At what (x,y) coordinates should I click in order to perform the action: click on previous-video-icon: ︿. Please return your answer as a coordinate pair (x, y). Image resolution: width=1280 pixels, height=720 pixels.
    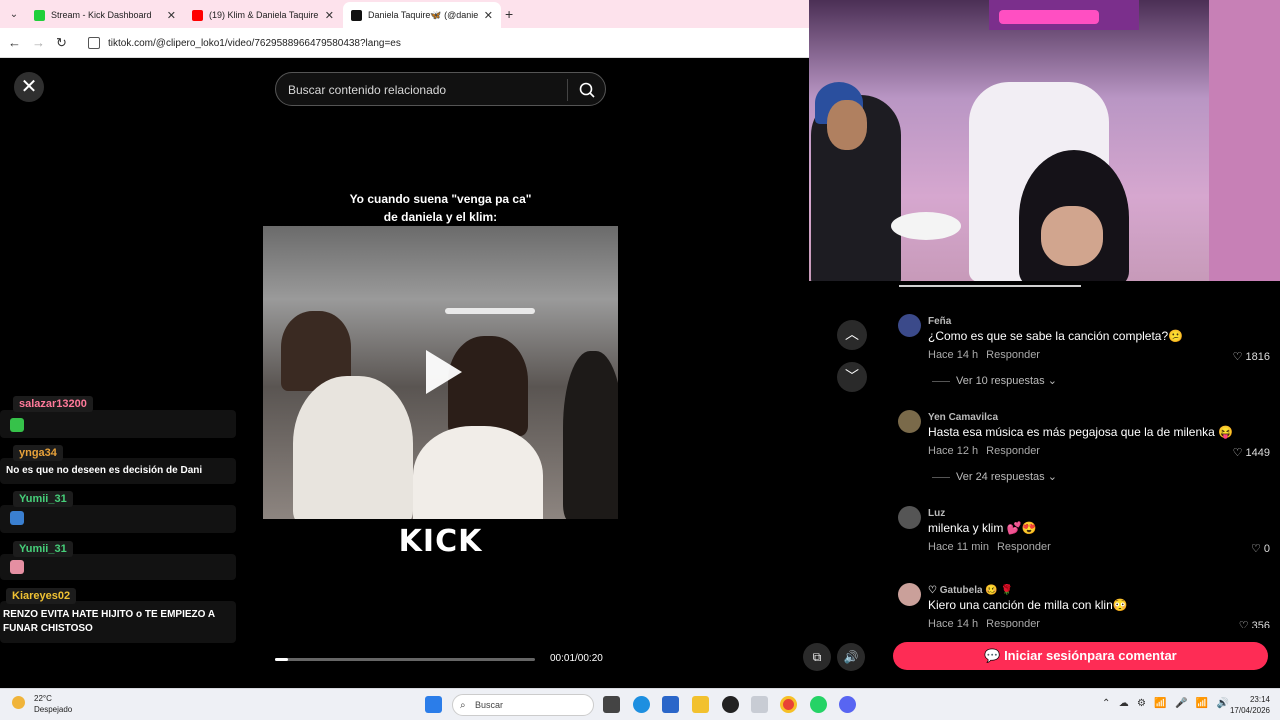
    Looking at the image, I should click on (852, 335).